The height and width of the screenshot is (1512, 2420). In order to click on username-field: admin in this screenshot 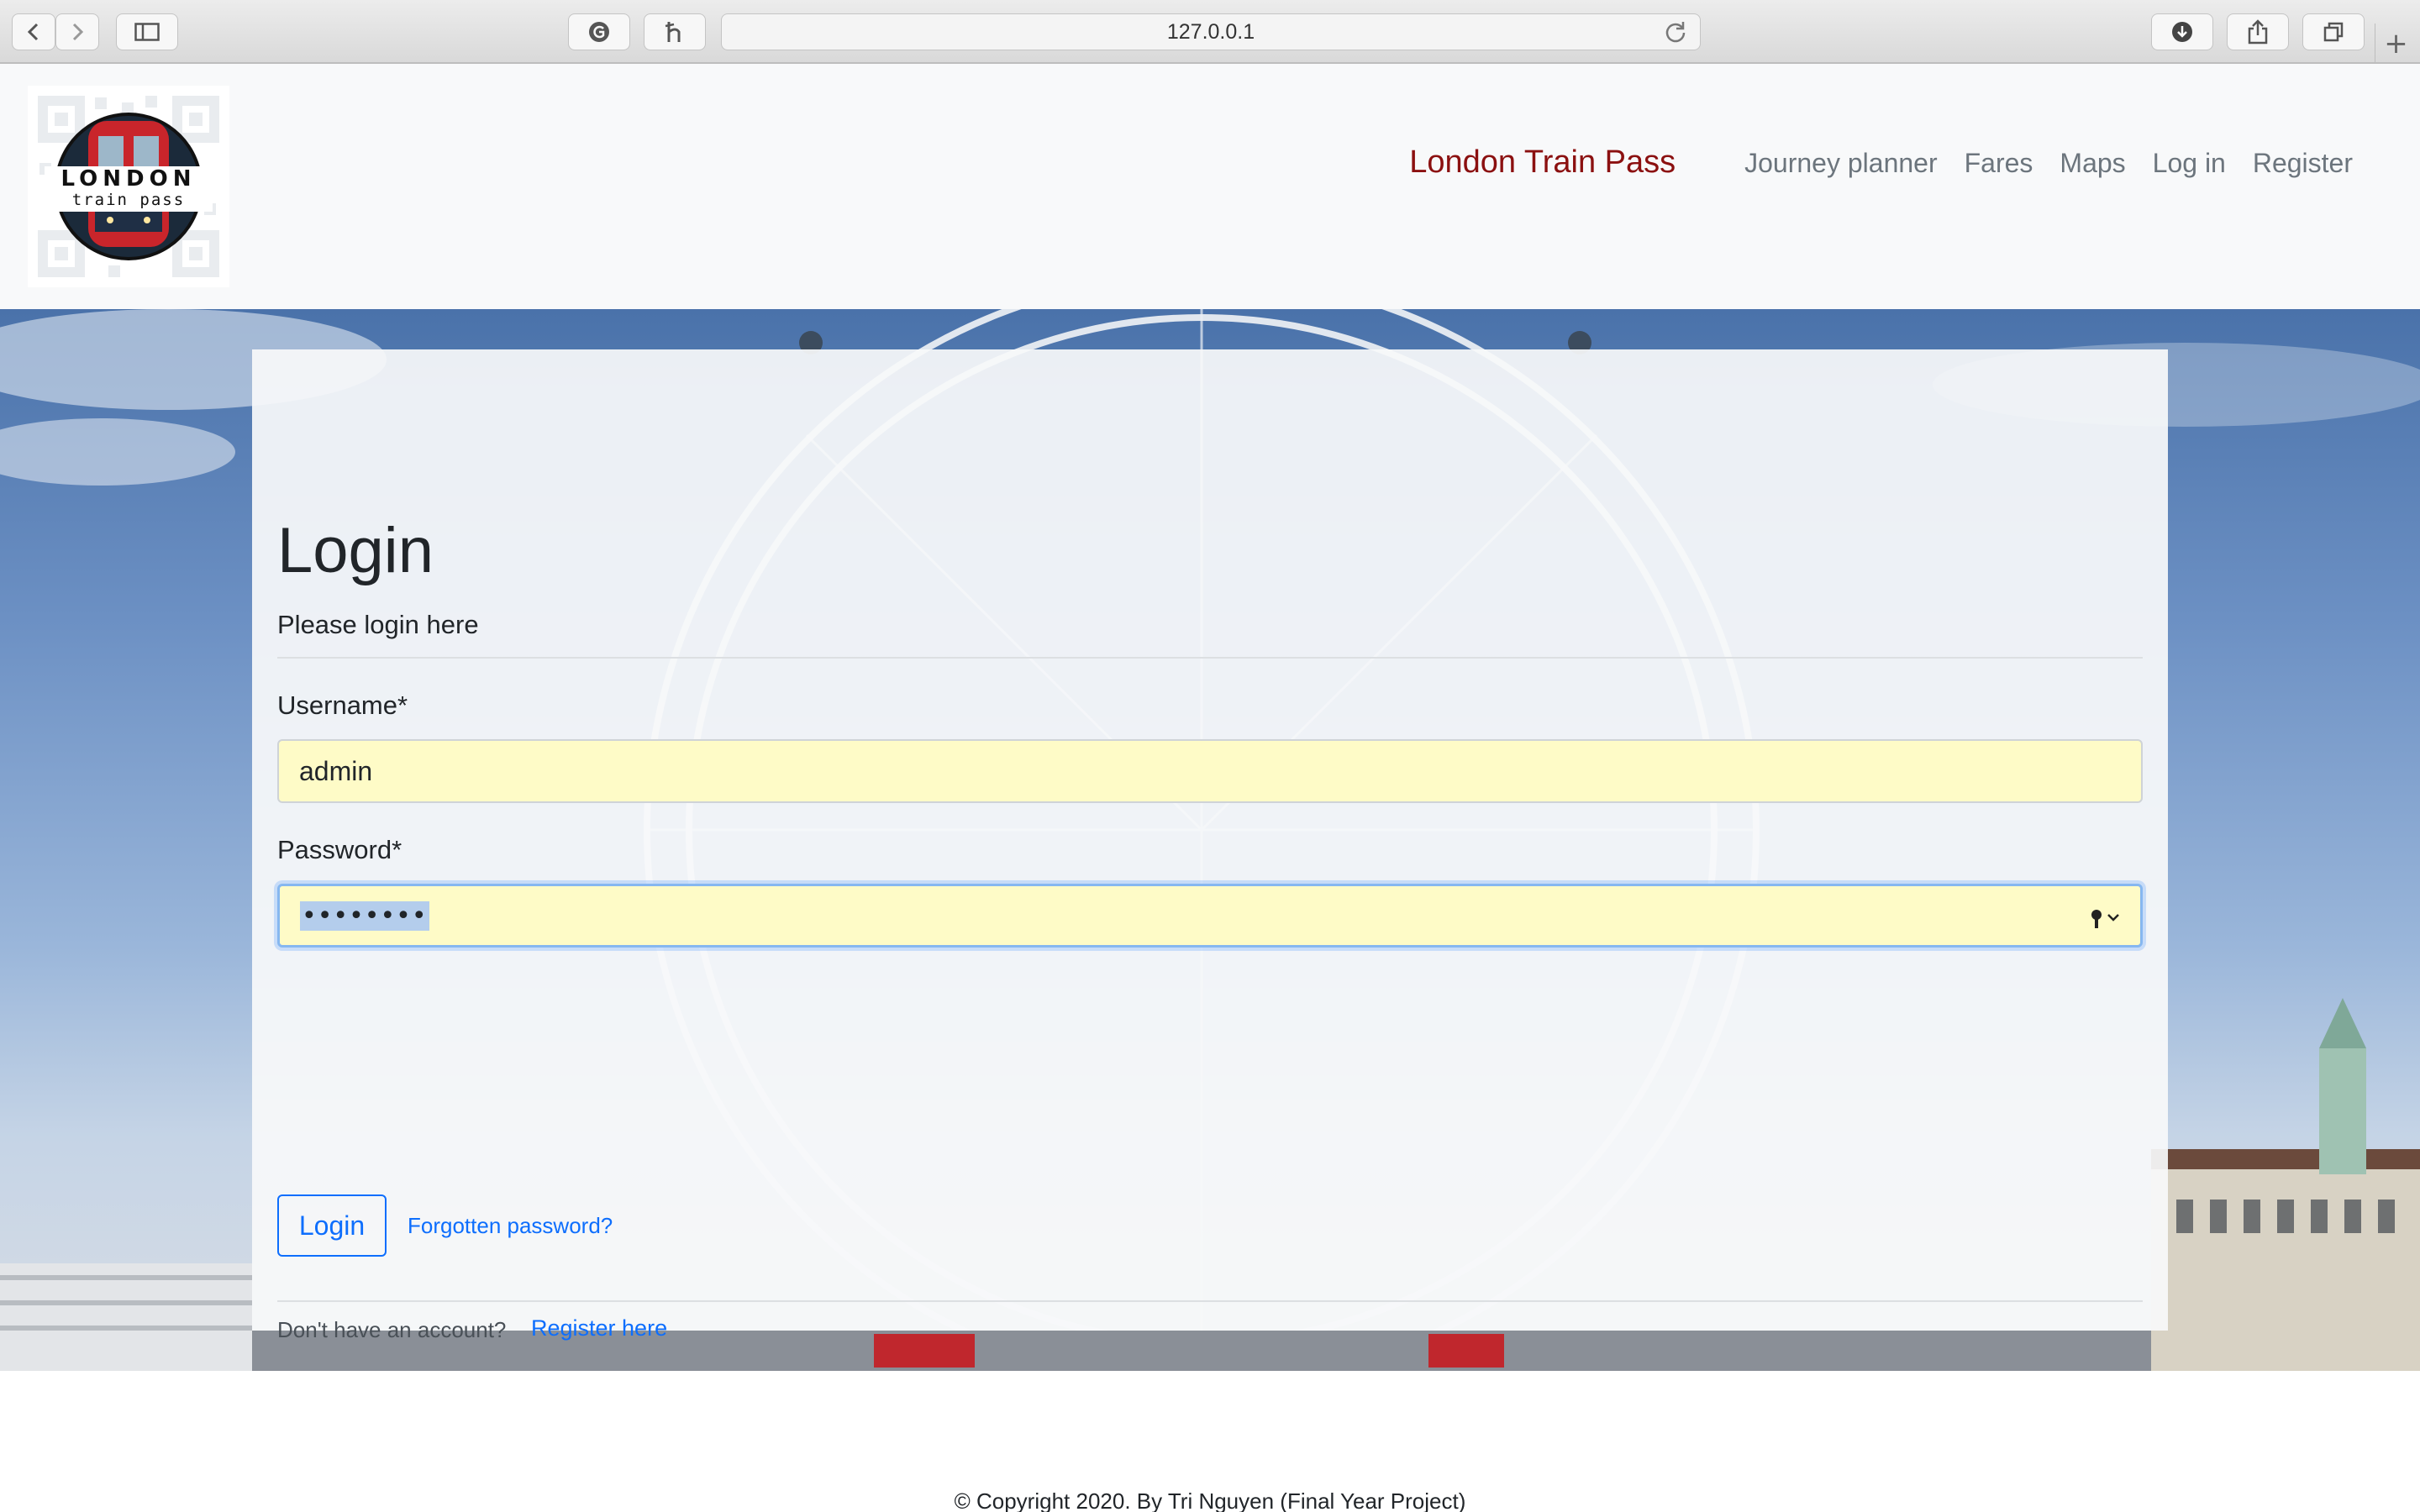, I will do `click(1210, 771)`.